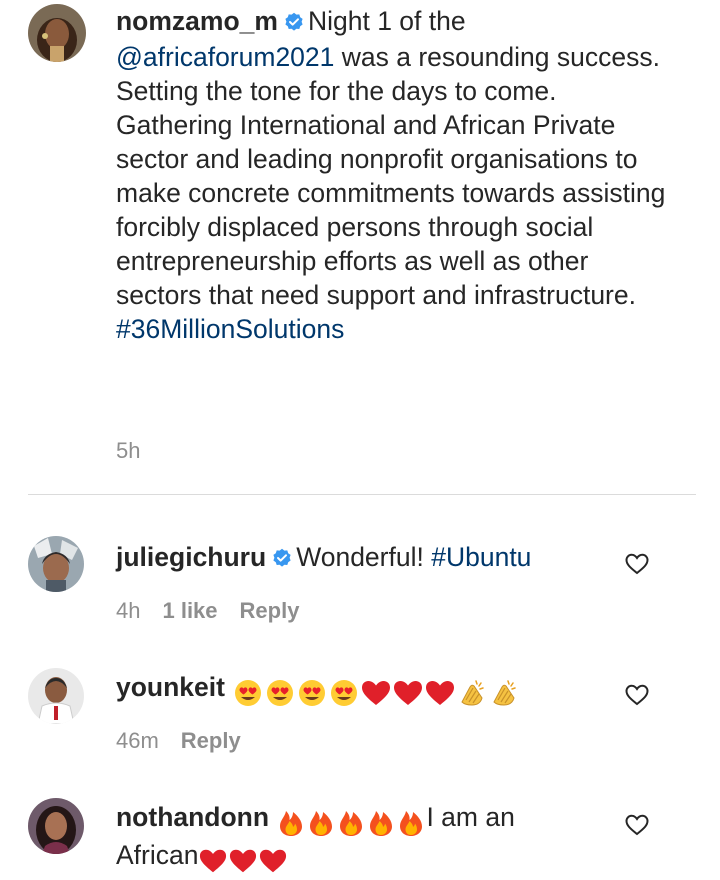 This screenshot has height=880, width=720. I want to click on caption-text-intro: Night 1 of the, so click(386, 21).